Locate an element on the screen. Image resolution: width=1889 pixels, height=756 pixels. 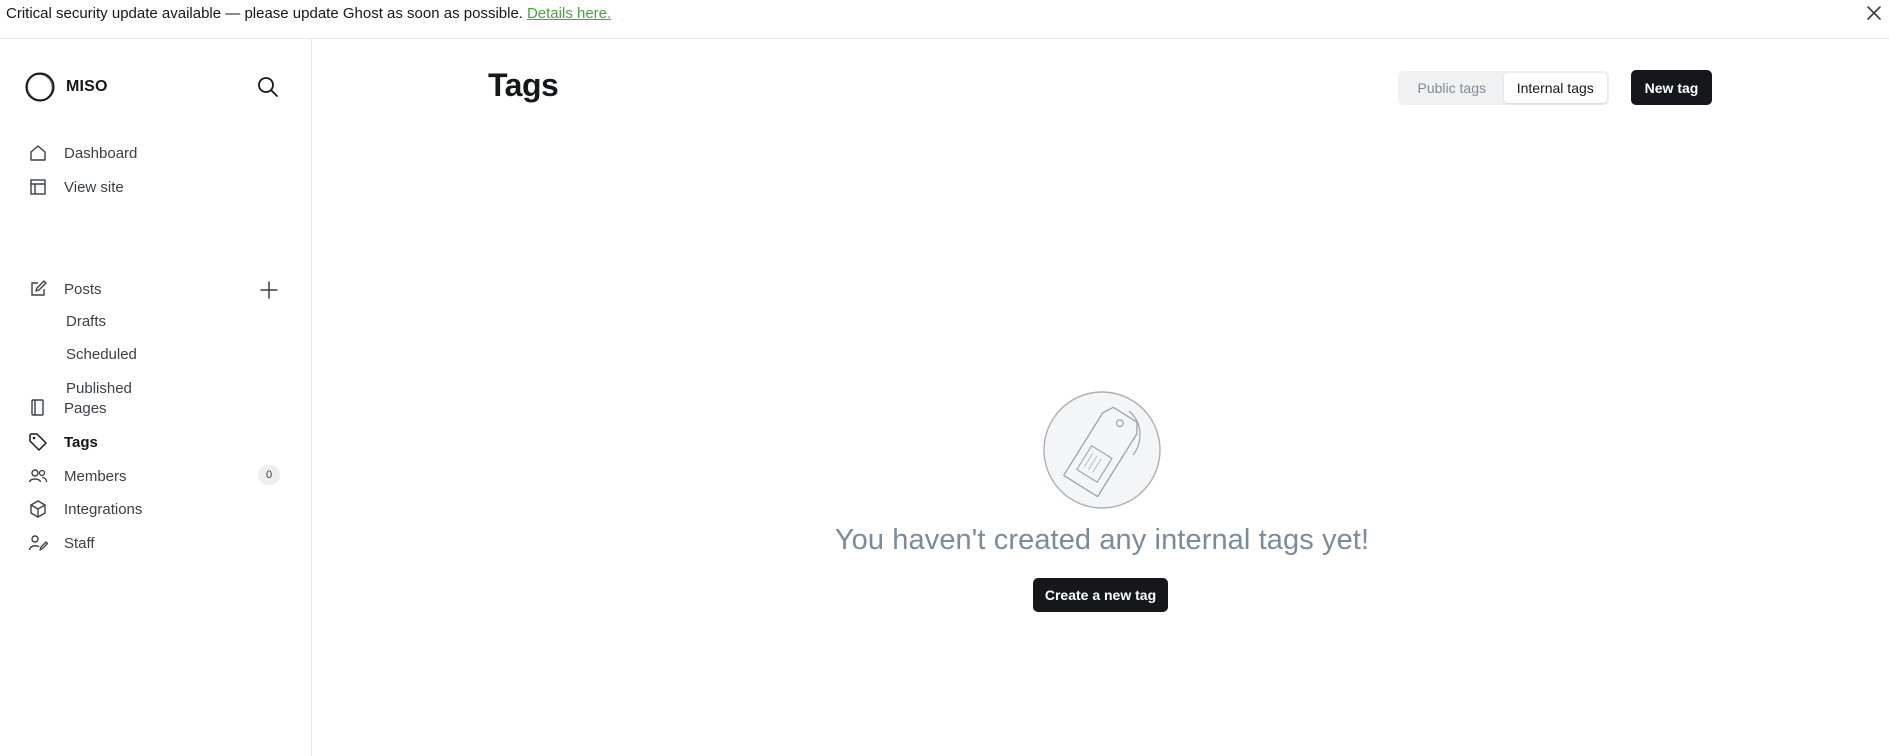
site-logo-icon is located at coordinates (40, 87).